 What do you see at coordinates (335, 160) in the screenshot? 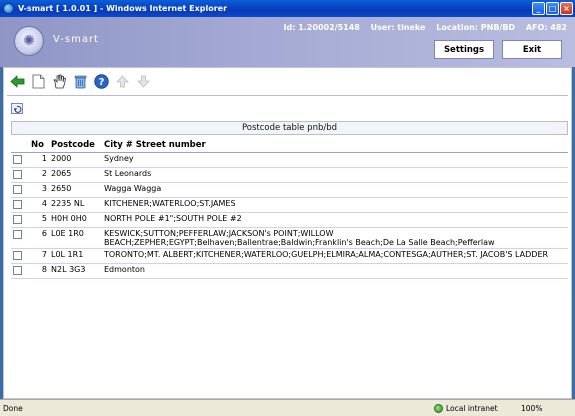
I see `row-city: Sydney` at bounding box center [335, 160].